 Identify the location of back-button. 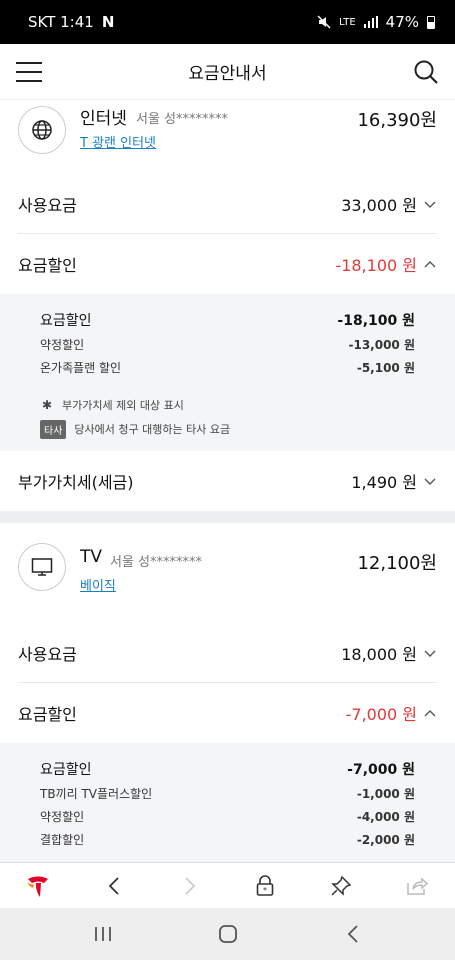
(114, 886).